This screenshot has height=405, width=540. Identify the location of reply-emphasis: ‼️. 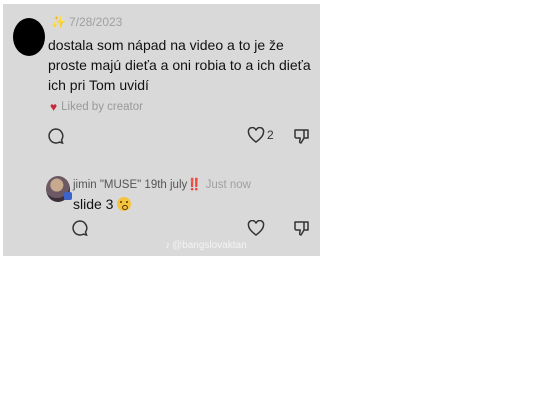
(194, 185).